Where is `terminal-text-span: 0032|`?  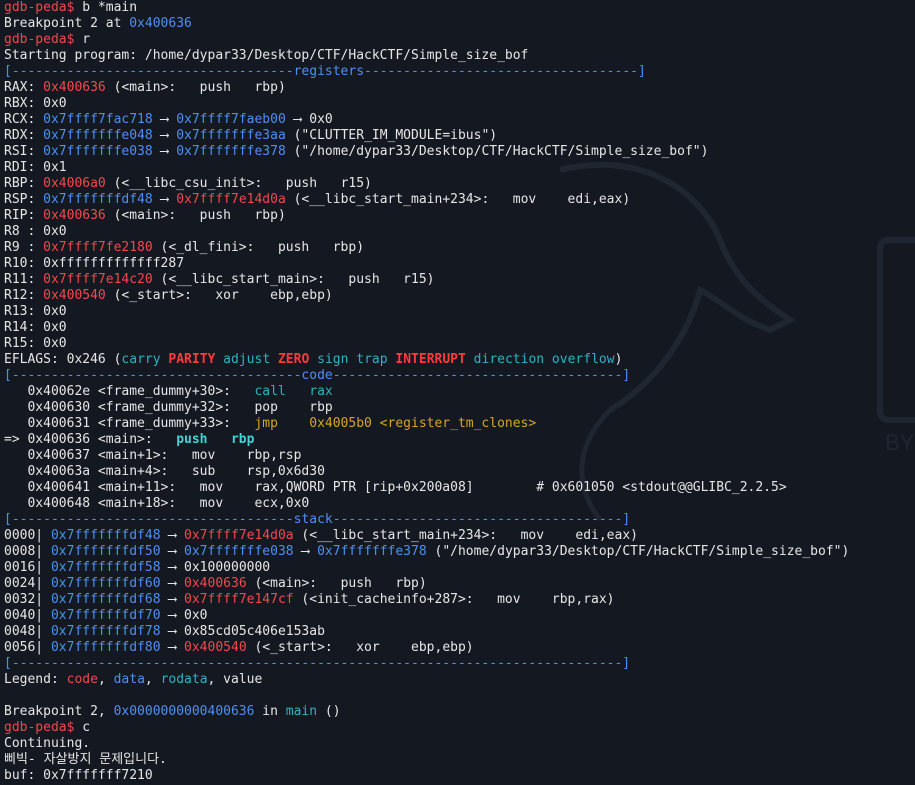
terminal-text-span: 0032| is located at coordinates (27, 599).